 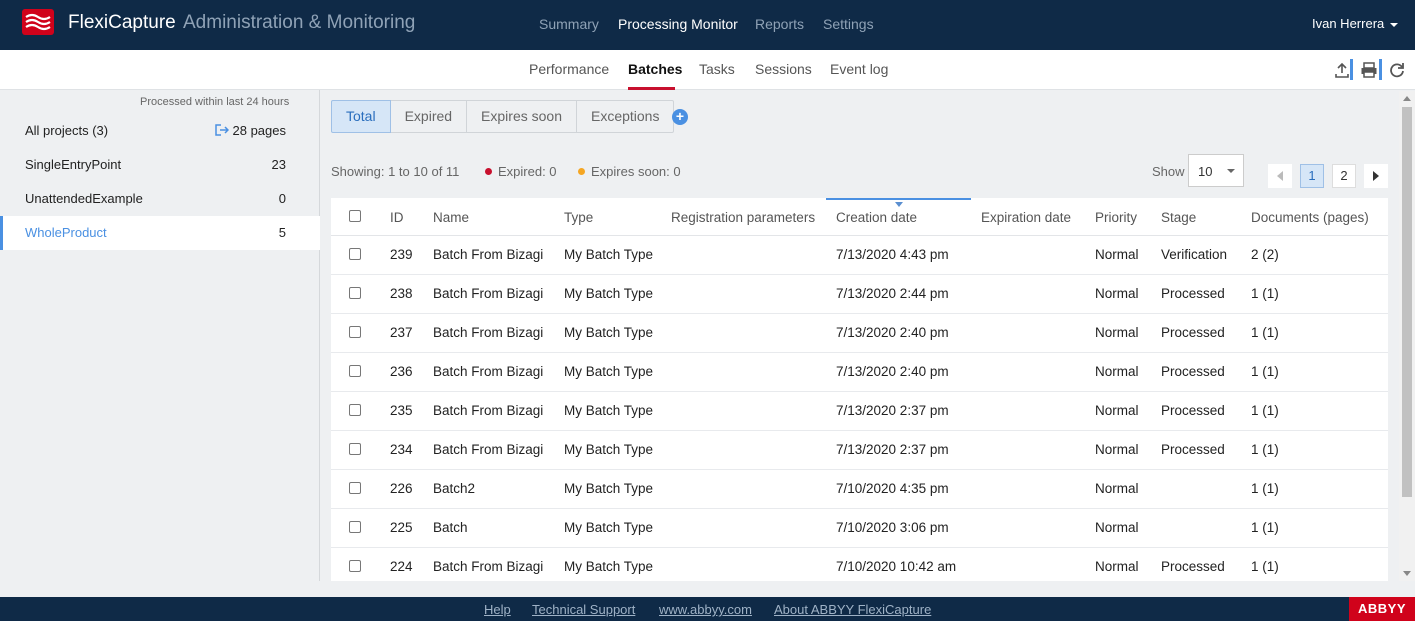 I want to click on project-wholeproduct: WholeProduct 5, so click(x=160, y=233).